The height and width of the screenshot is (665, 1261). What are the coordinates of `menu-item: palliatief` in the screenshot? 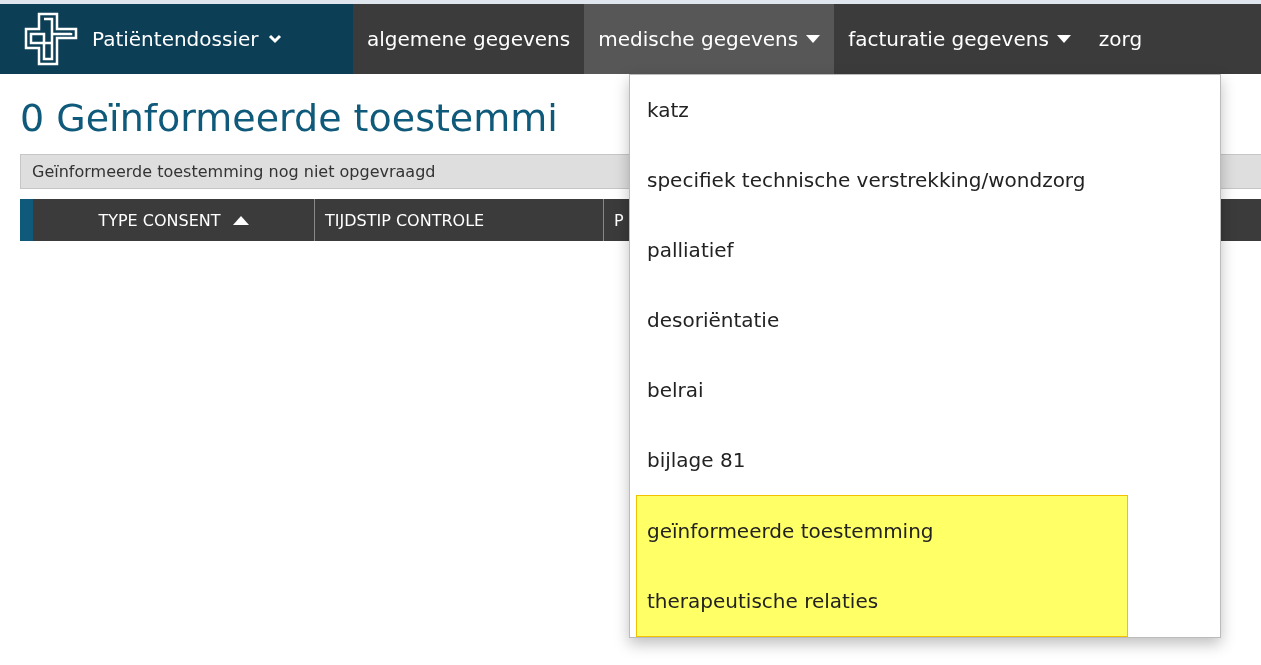 It's located at (925, 250).